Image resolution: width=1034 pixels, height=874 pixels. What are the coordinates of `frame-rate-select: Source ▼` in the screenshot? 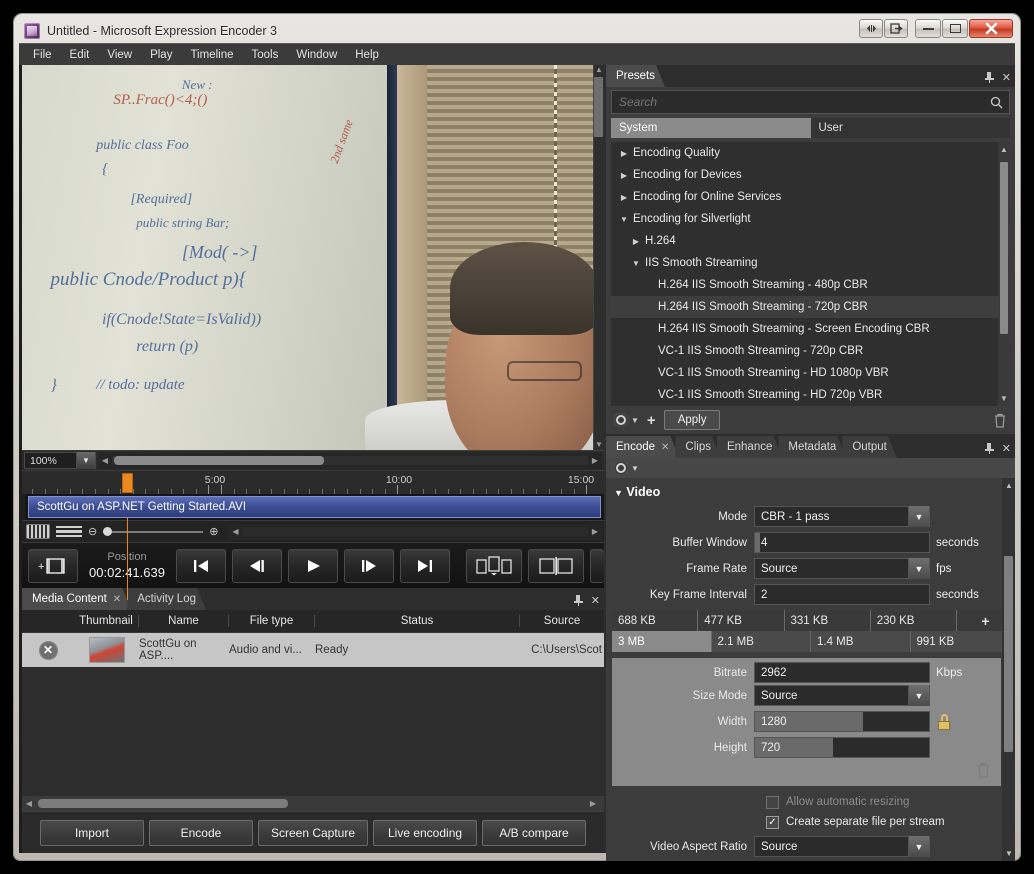 It's located at (842, 568).